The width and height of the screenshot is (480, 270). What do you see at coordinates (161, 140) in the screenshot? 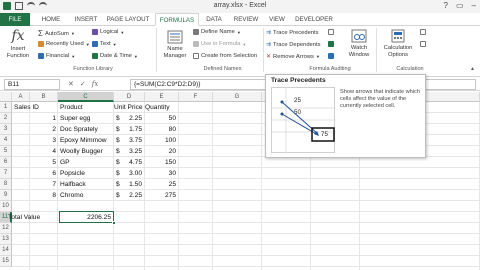
I see `quantity-cell: 100` at bounding box center [161, 140].